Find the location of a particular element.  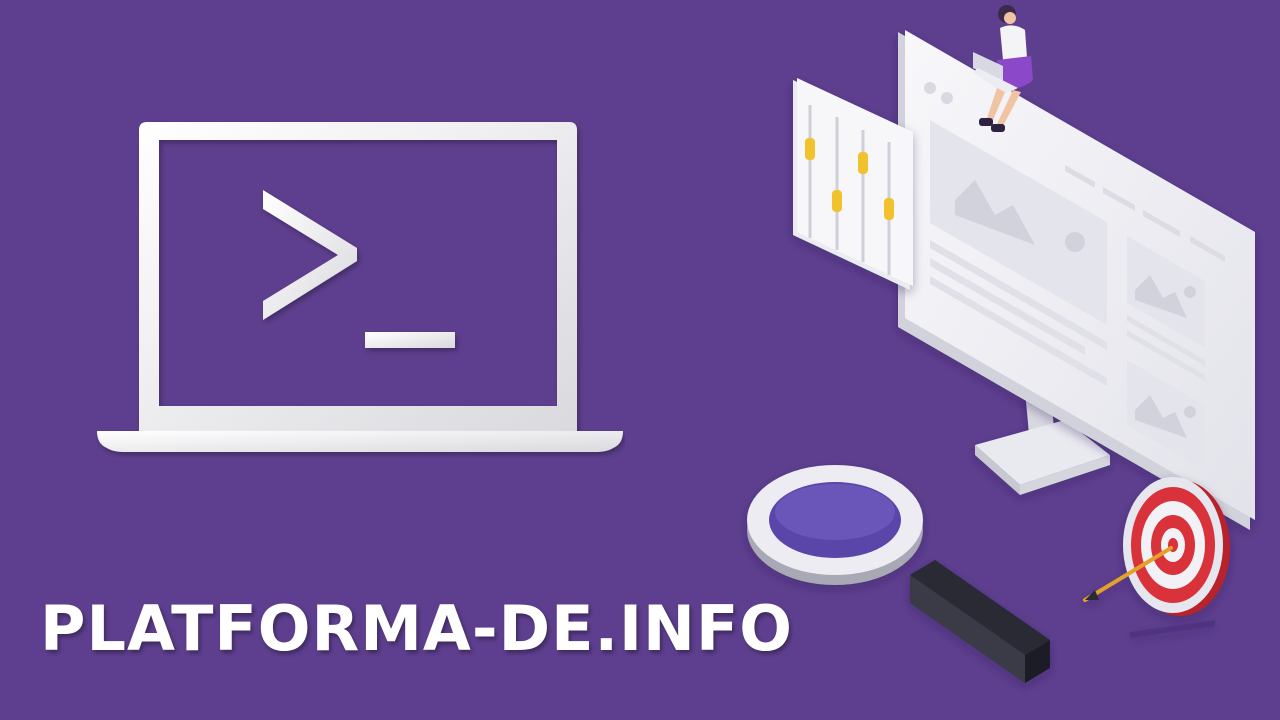

target-with-arrow-icon is located at coordinates (1156, 557).